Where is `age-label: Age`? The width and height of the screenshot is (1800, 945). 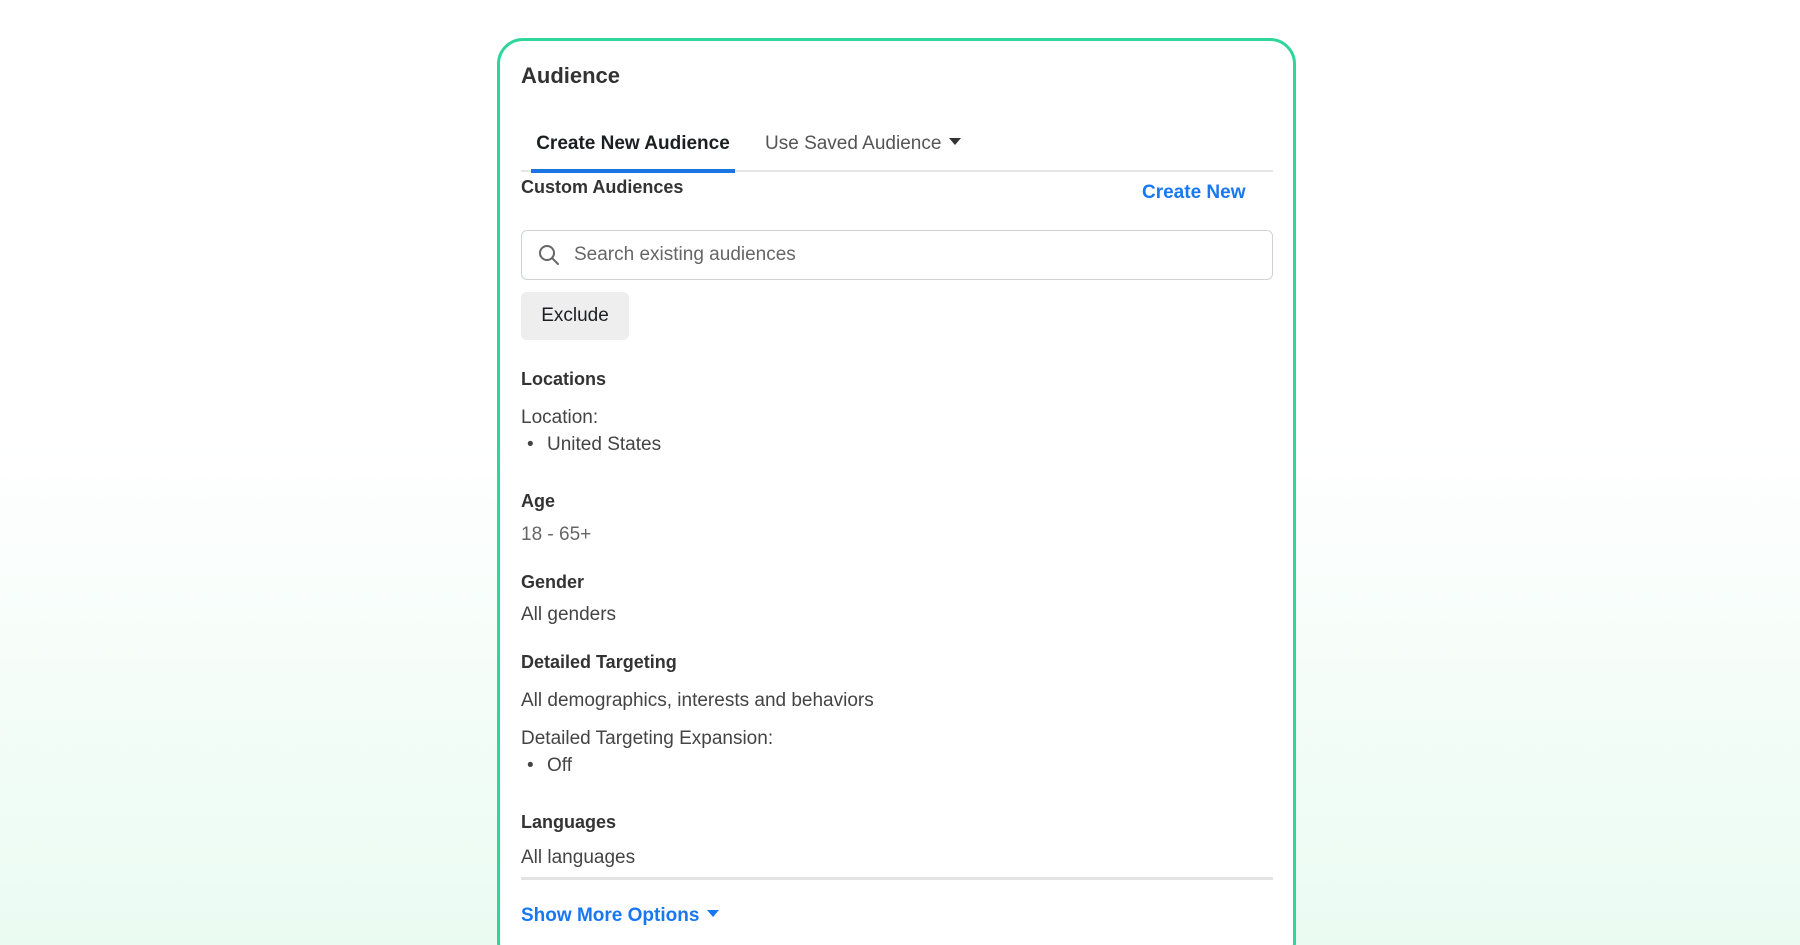 age-label: Age is located at coordinates (538, 501).